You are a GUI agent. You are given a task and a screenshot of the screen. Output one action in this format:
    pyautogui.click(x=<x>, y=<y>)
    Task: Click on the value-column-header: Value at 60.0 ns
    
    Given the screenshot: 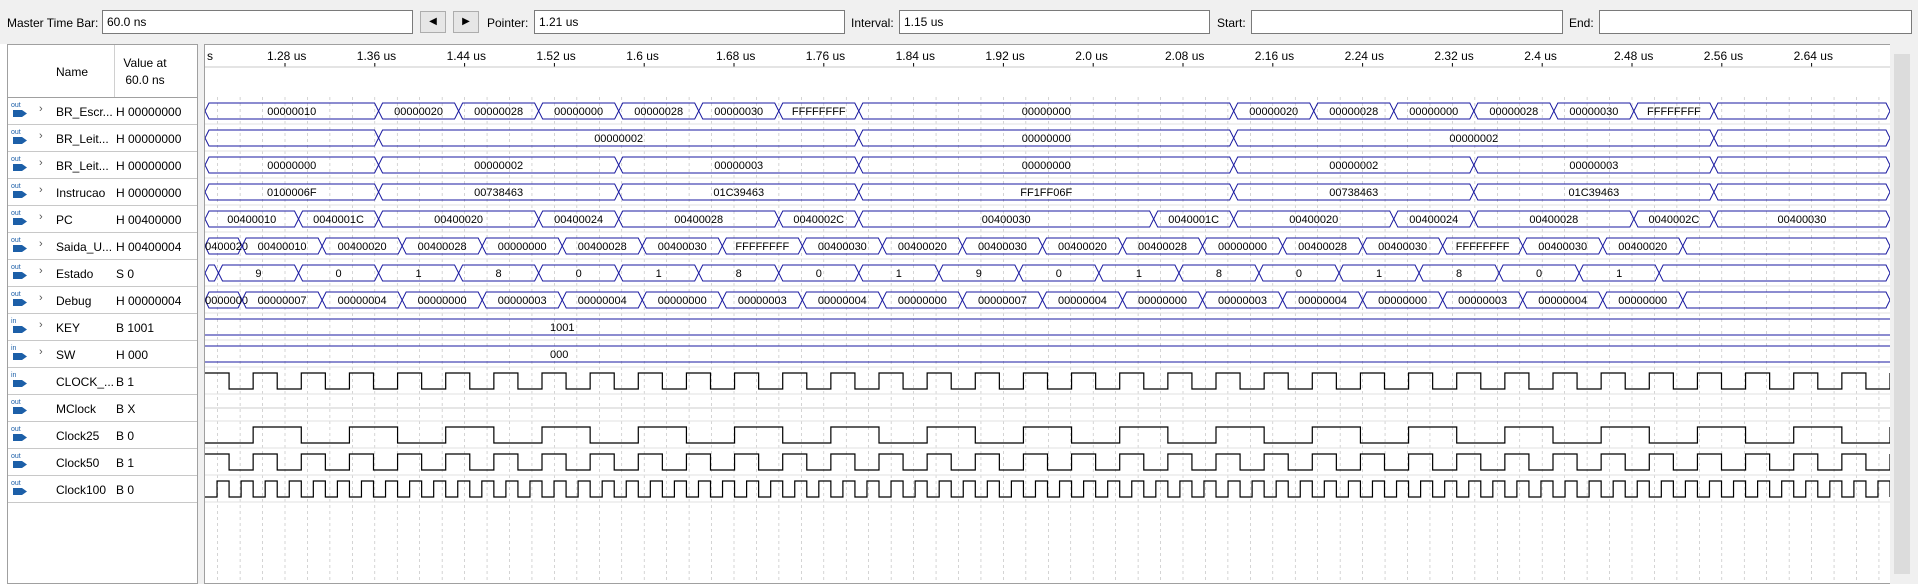 What is the action you would take?
    pyautogui.click(x=145, y=72)
    